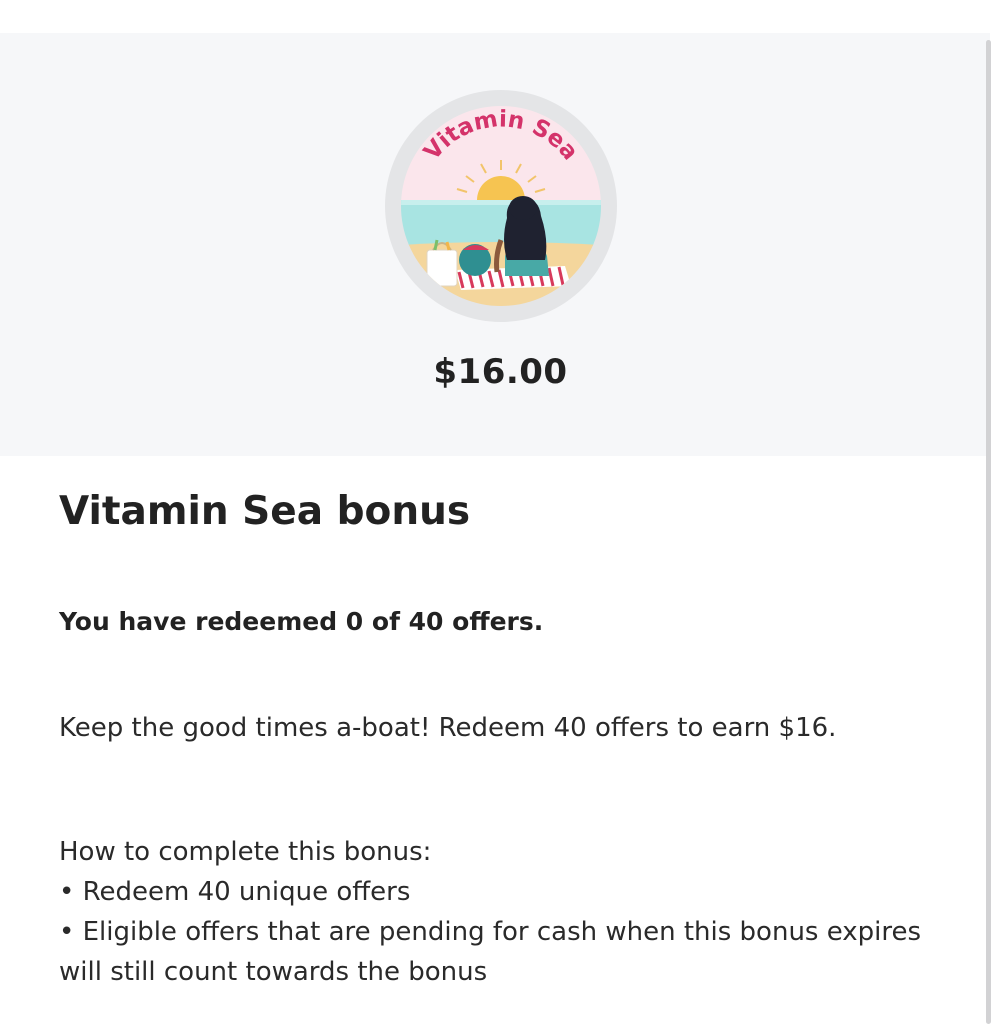  What do you see at coordinates (245, 852) in the screenshot?
I see `howto-heading: How to complete this bonus:` at bounding box center [245, 852].